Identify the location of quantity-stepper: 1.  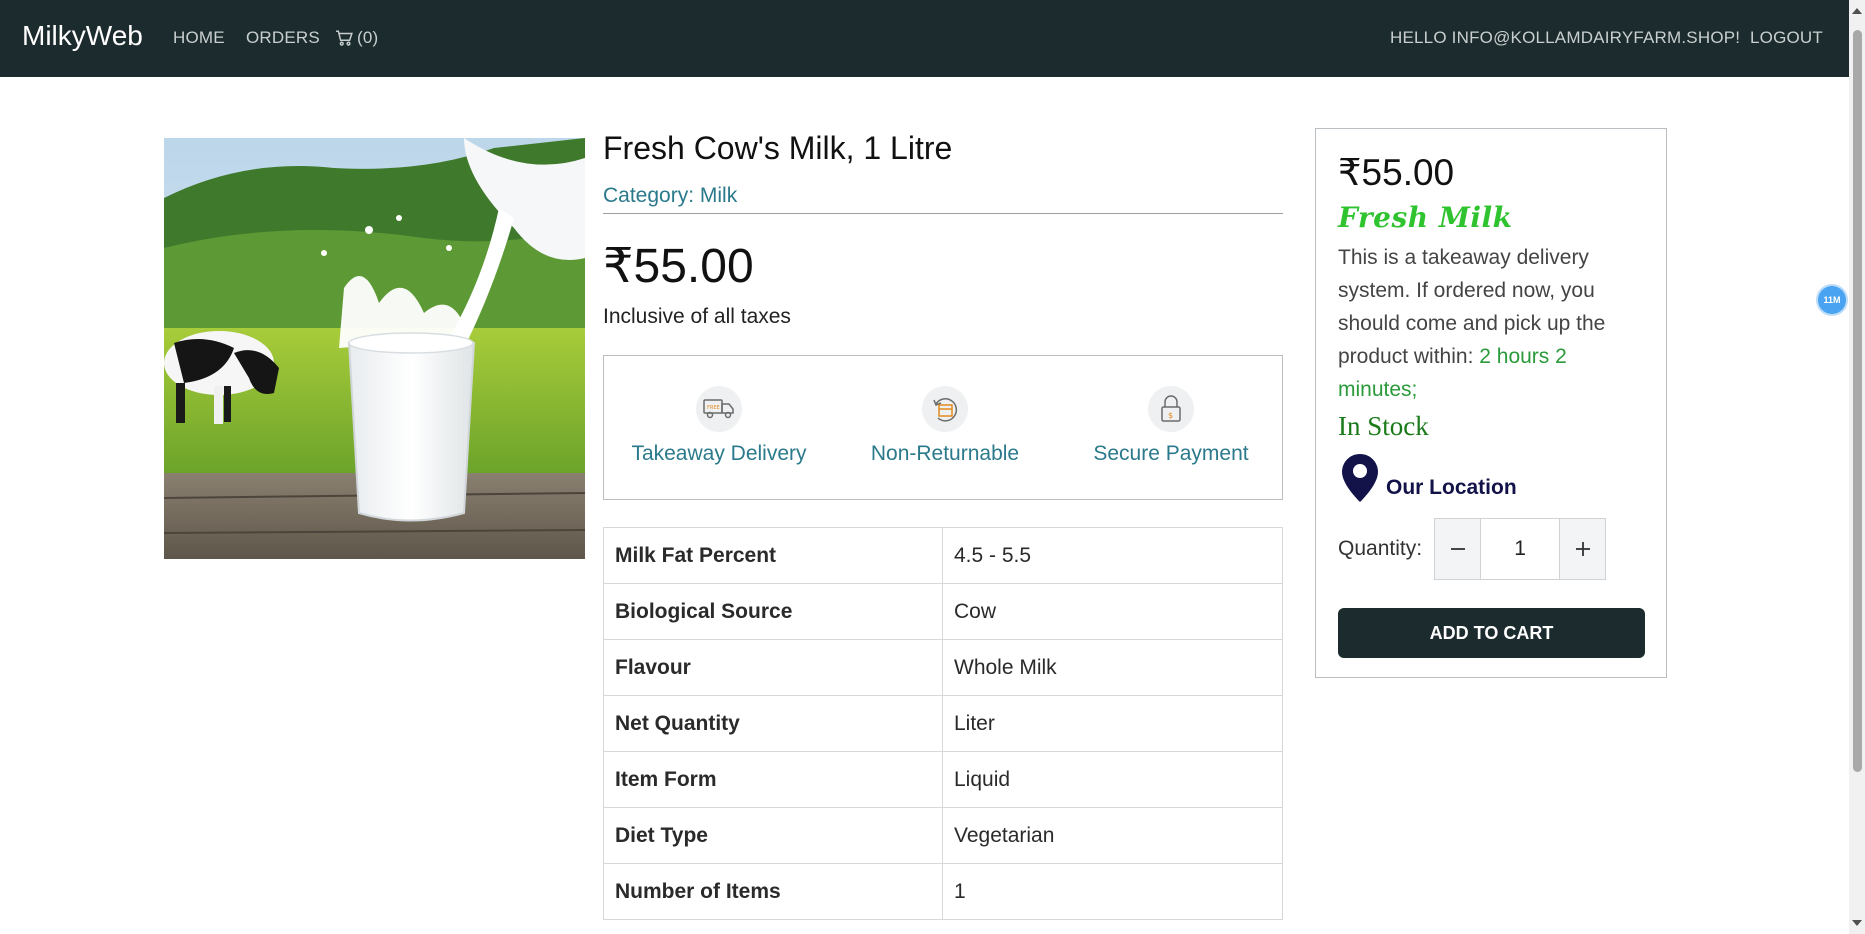
(1520, 549).